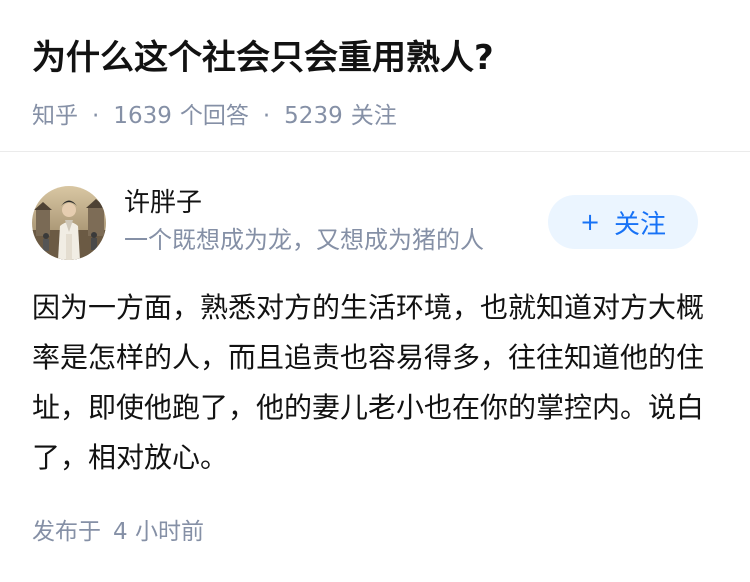 Image resolution: width=750 pixels, height=582 pixels. What do you see at coordinates (66, 532) in the screenshot?
I see `publish-label: 发布于` at bounding box center [66, 532].